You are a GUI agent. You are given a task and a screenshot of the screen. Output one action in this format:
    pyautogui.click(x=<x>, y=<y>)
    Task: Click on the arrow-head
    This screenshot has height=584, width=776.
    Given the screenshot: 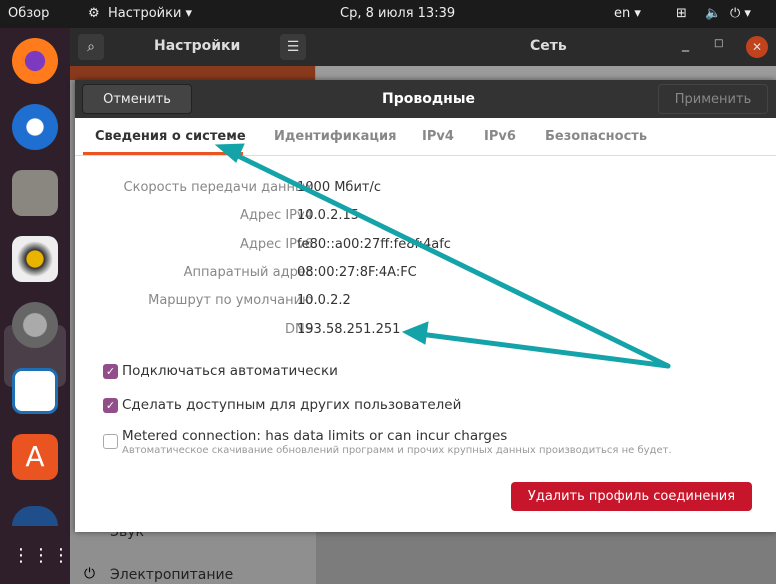 What is the action you would take?
    pyautogui.click(x=415, y=333)
    